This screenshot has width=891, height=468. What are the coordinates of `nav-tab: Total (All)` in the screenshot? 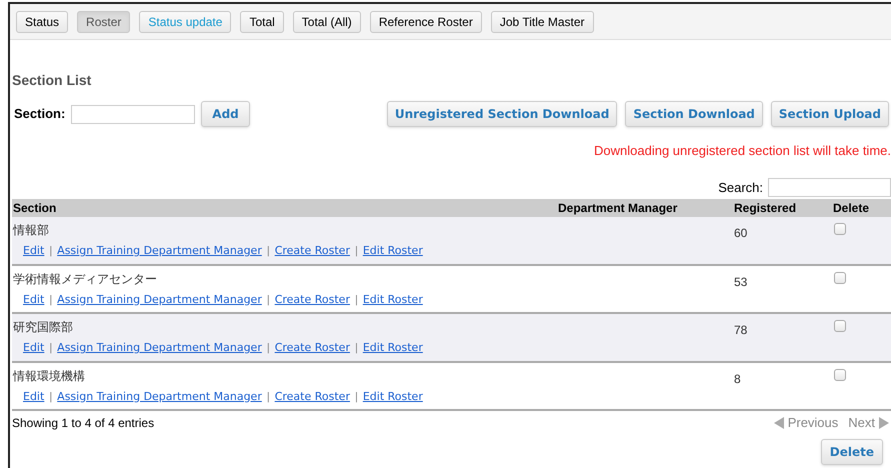 It's located at (326, 22).